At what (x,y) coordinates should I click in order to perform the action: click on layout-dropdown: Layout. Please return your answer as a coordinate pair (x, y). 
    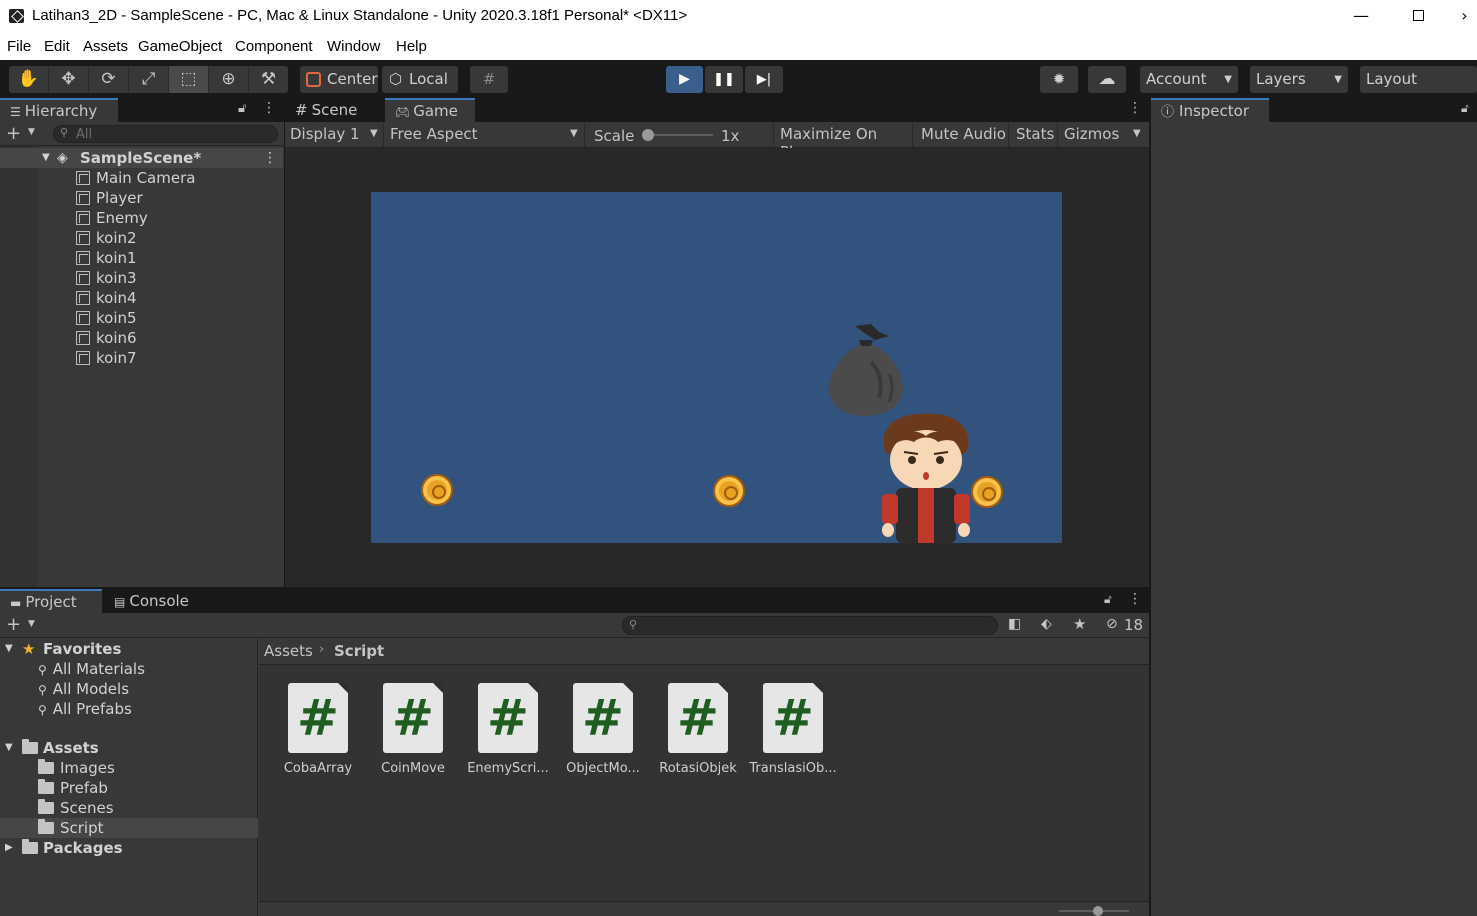
    Looking at the image, I should click on (1418, 79).